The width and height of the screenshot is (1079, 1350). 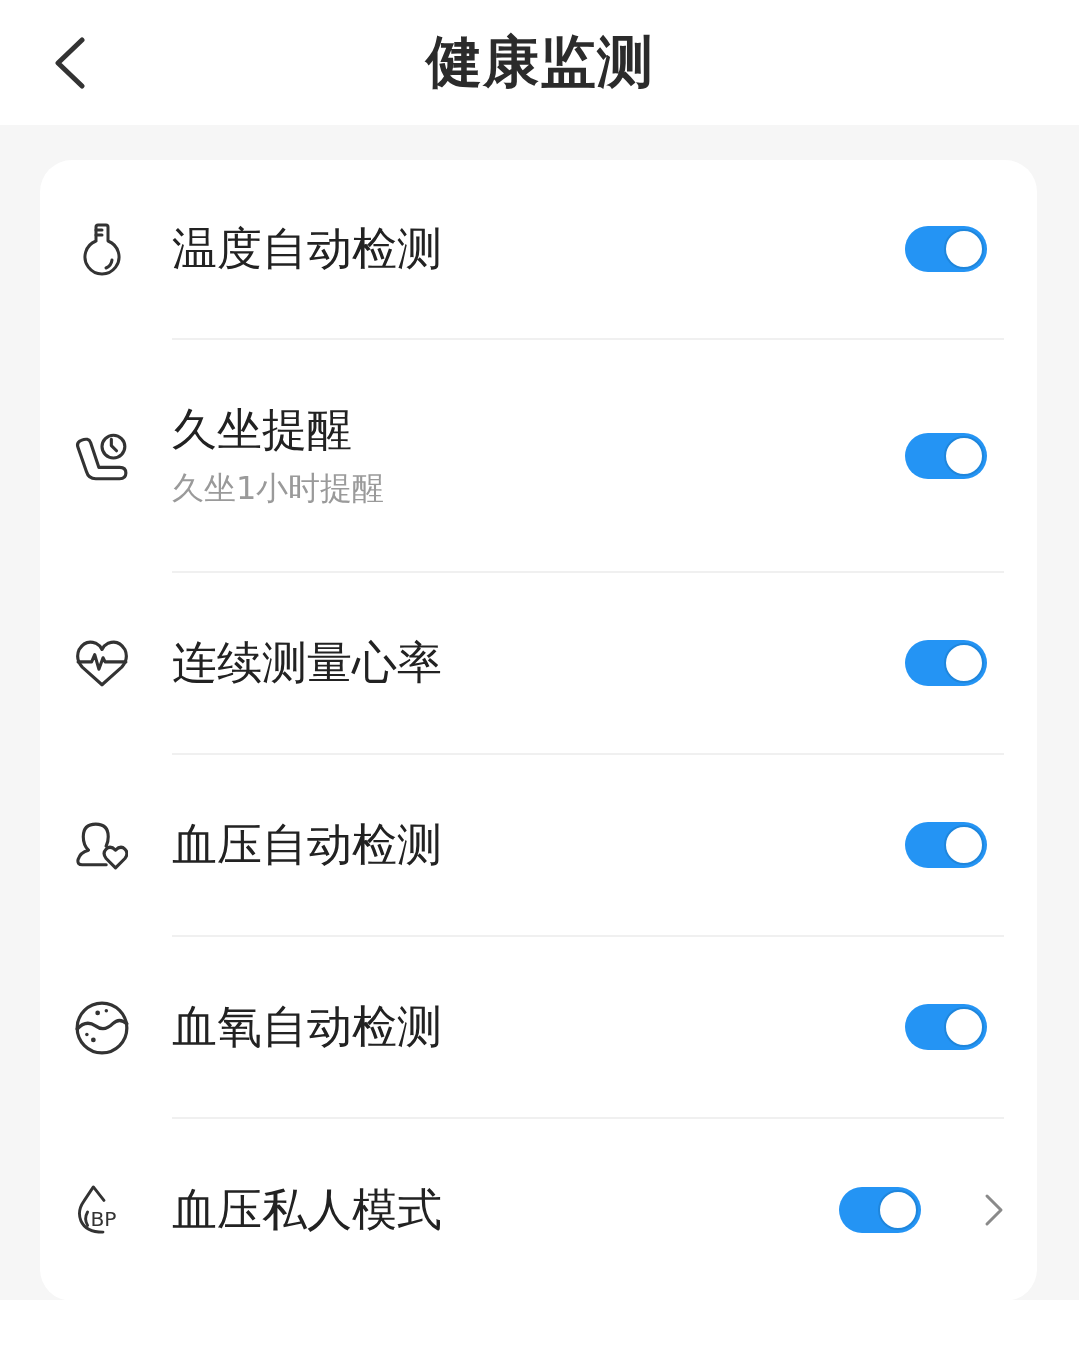 I want to click on setting-label: 血压私人模式, so click(x=307, y=1210).